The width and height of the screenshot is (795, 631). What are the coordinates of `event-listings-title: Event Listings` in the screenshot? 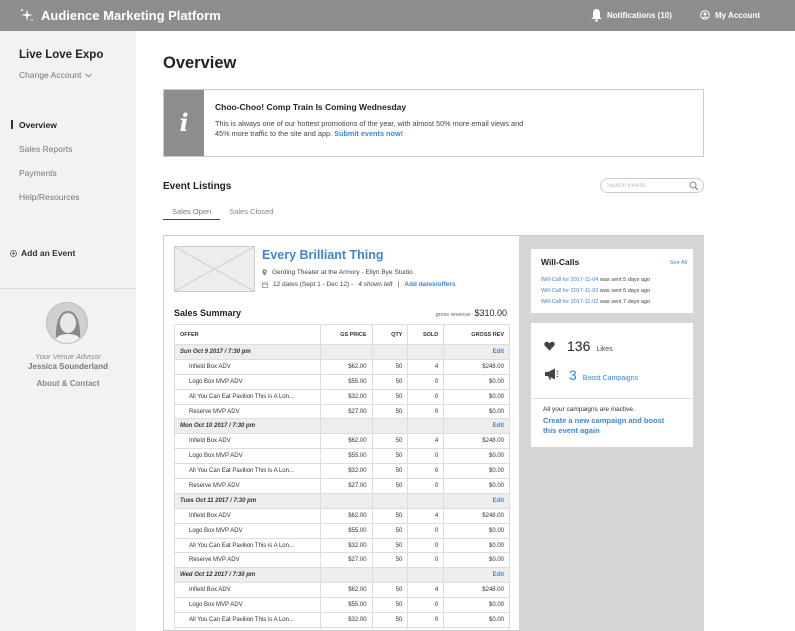 It's located at (197, 186).